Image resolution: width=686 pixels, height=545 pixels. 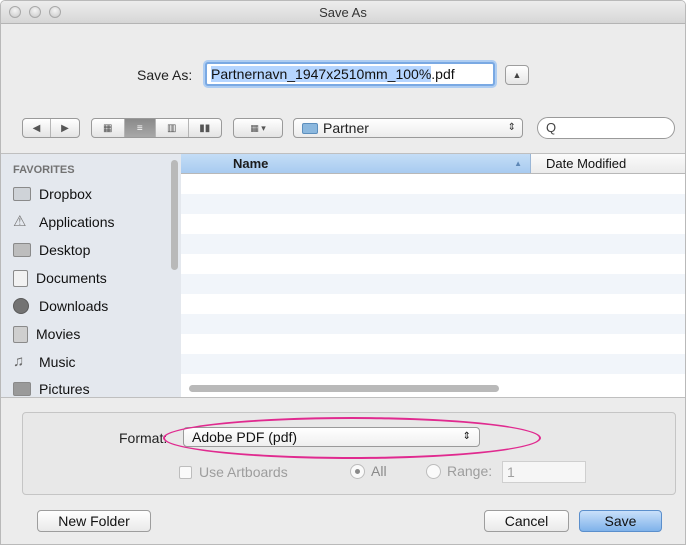 I want to click on filename-input: Partnernavn_1947x2510mm_100%.pdf, so click(x=350, y=74).